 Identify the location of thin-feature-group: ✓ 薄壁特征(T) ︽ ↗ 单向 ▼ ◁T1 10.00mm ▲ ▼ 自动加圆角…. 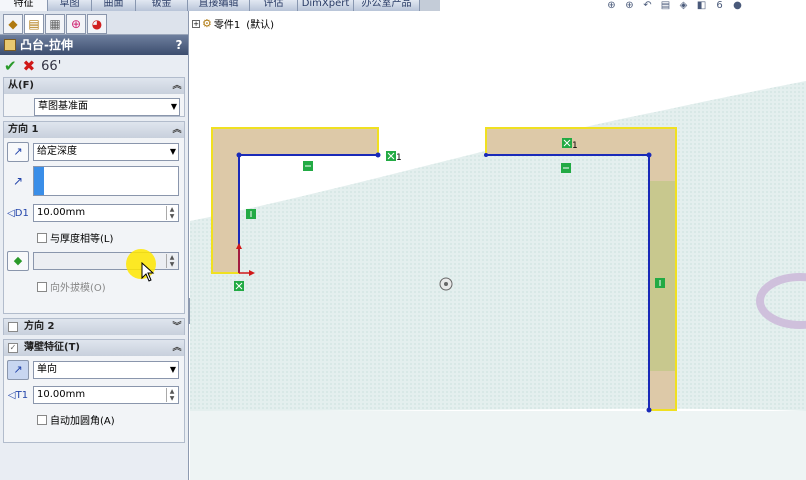
(94, 391).